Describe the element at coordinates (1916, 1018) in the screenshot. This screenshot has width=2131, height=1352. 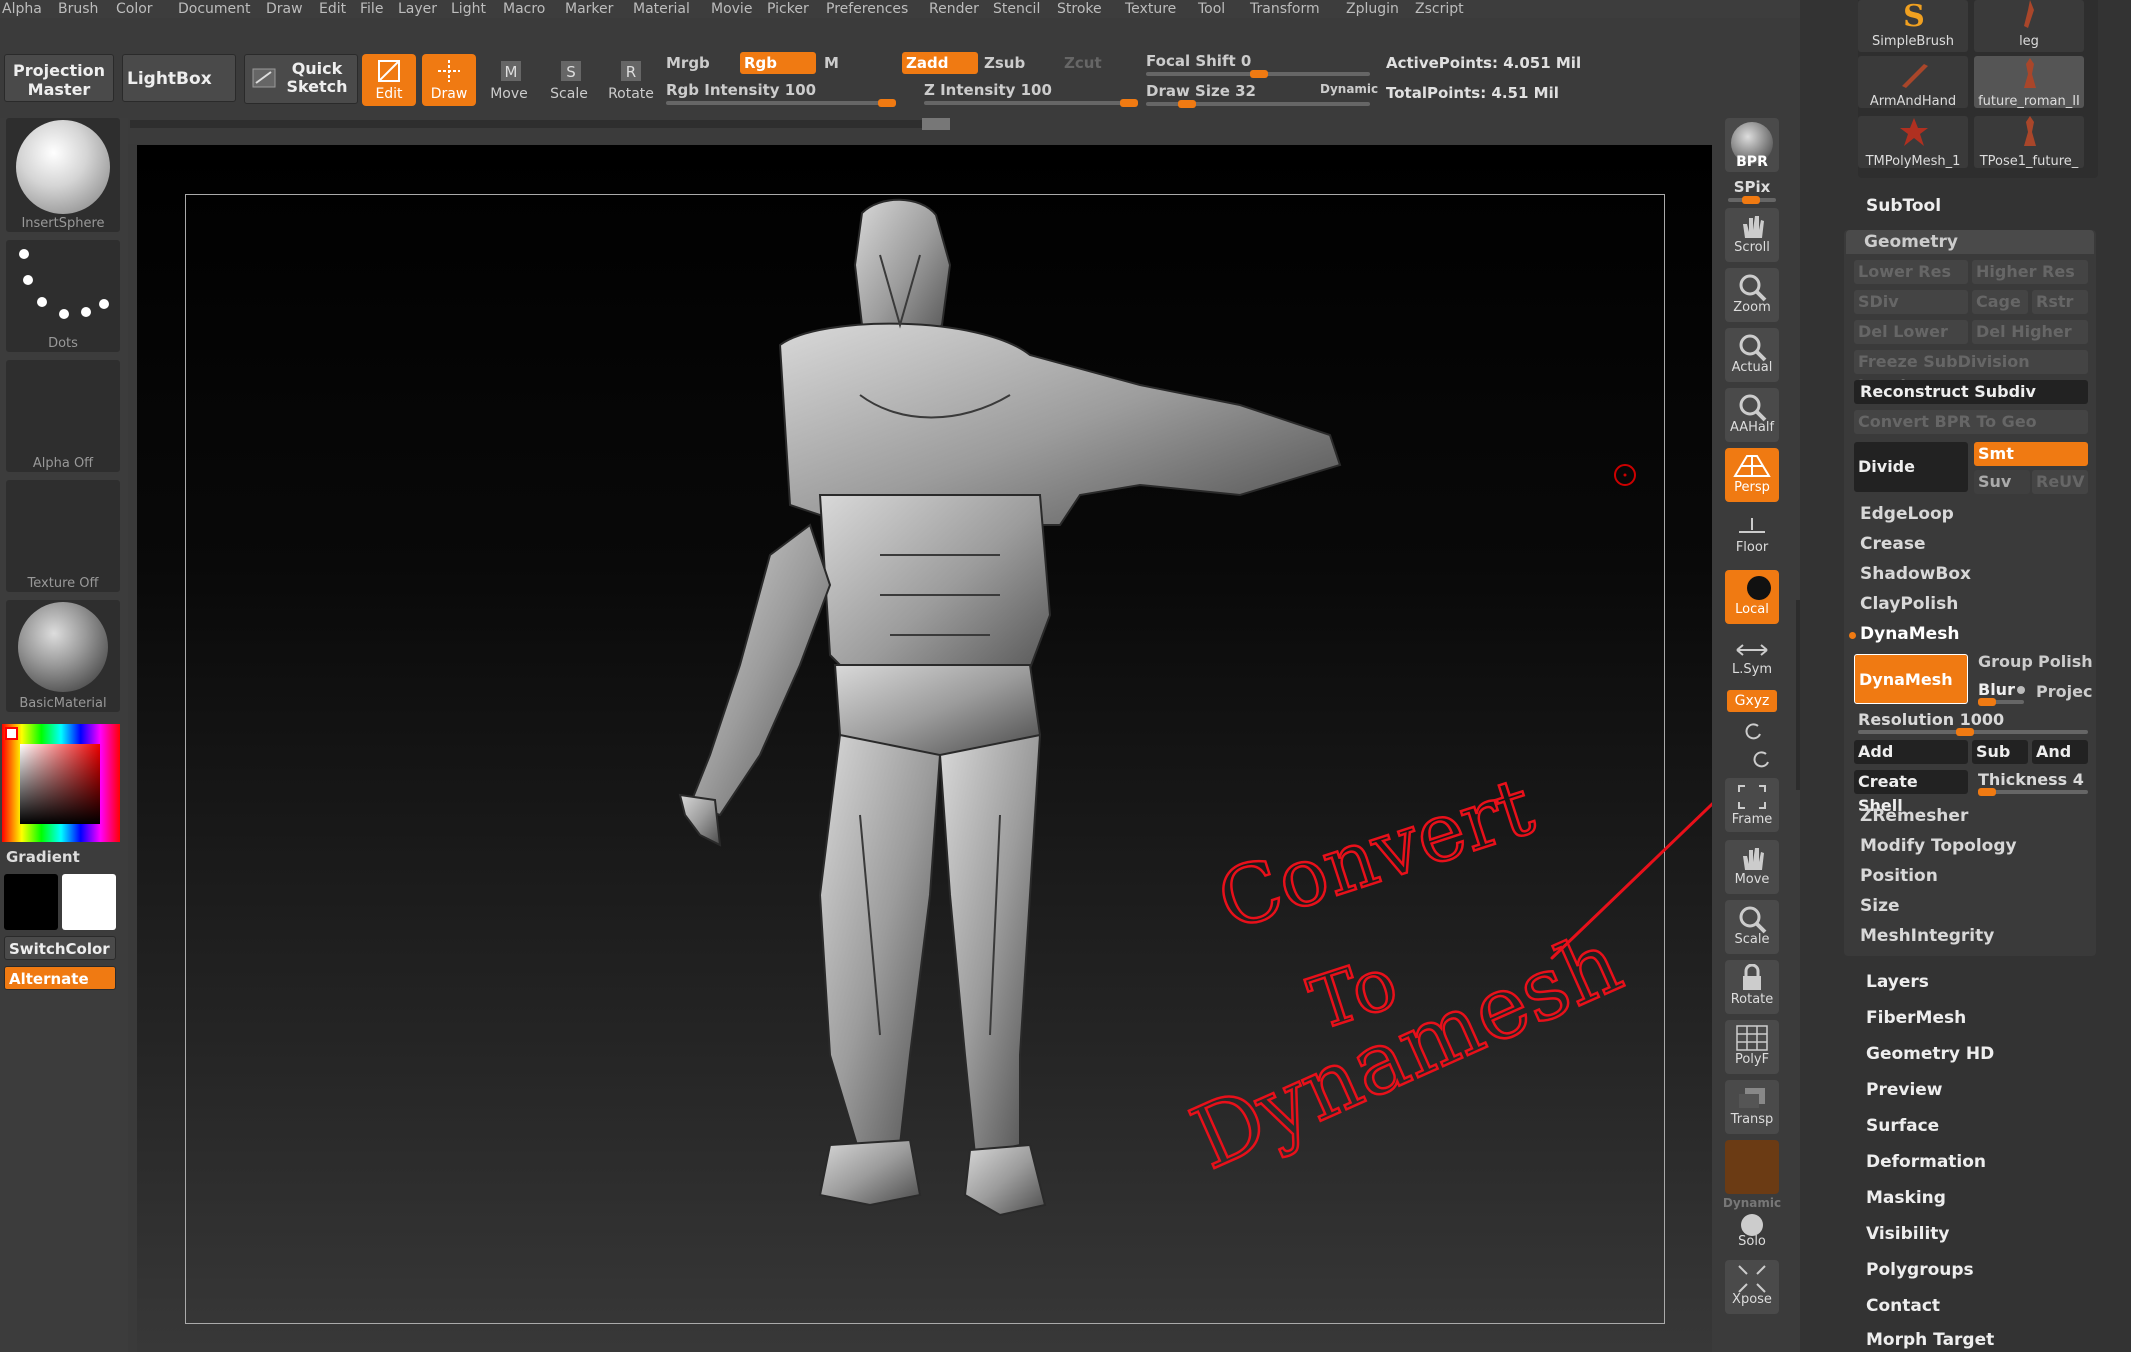
I see `fibermesh-section: FiberMesh` at that location.